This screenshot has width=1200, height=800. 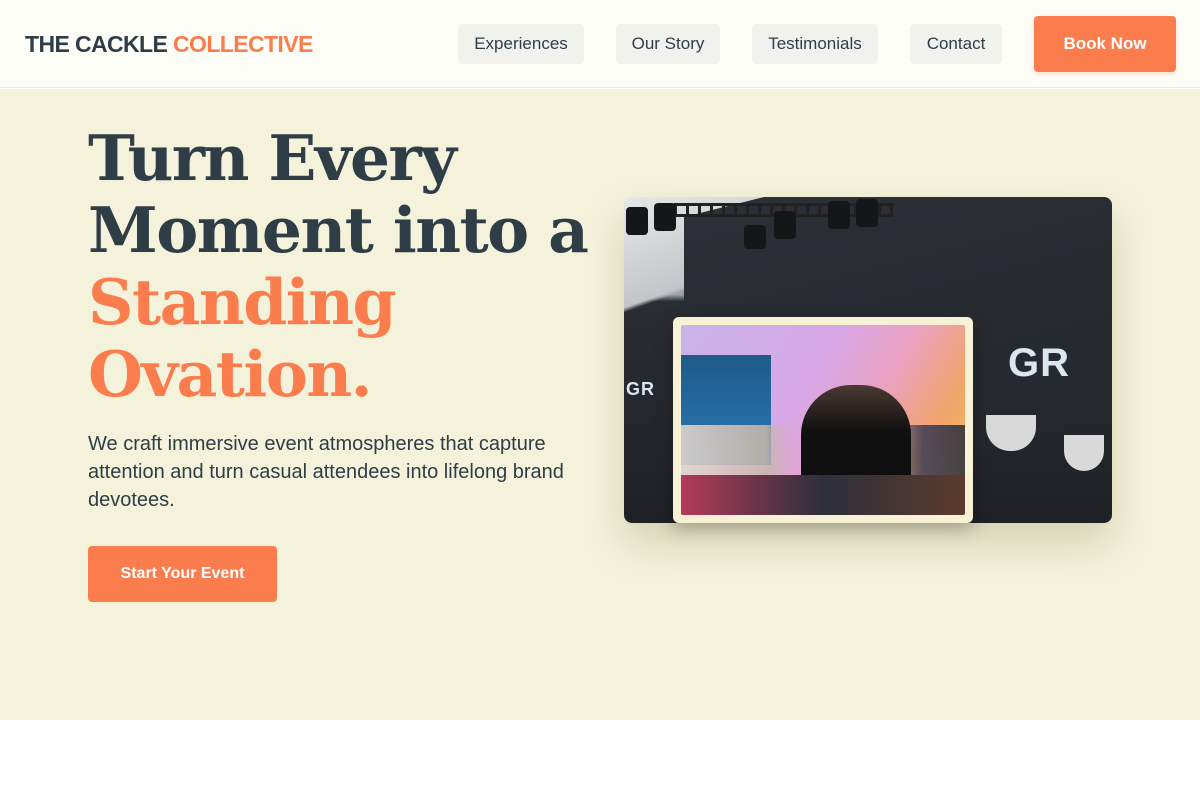 I want to click on start-event-button: Start Your Event, so click(x=182, y=574).